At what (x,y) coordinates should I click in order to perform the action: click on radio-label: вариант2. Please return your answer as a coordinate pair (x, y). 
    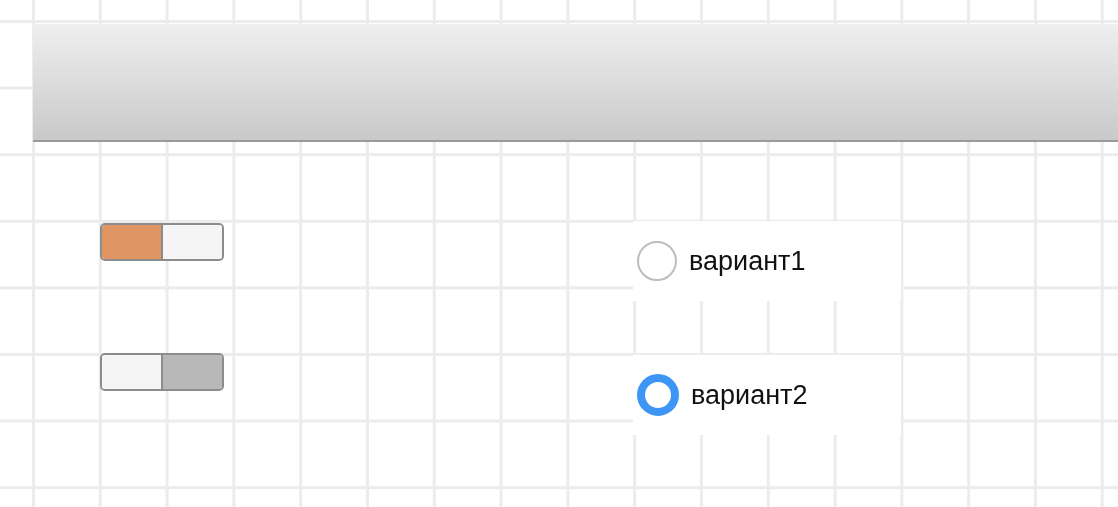
    Looking at the image, I should click on (749, 395).